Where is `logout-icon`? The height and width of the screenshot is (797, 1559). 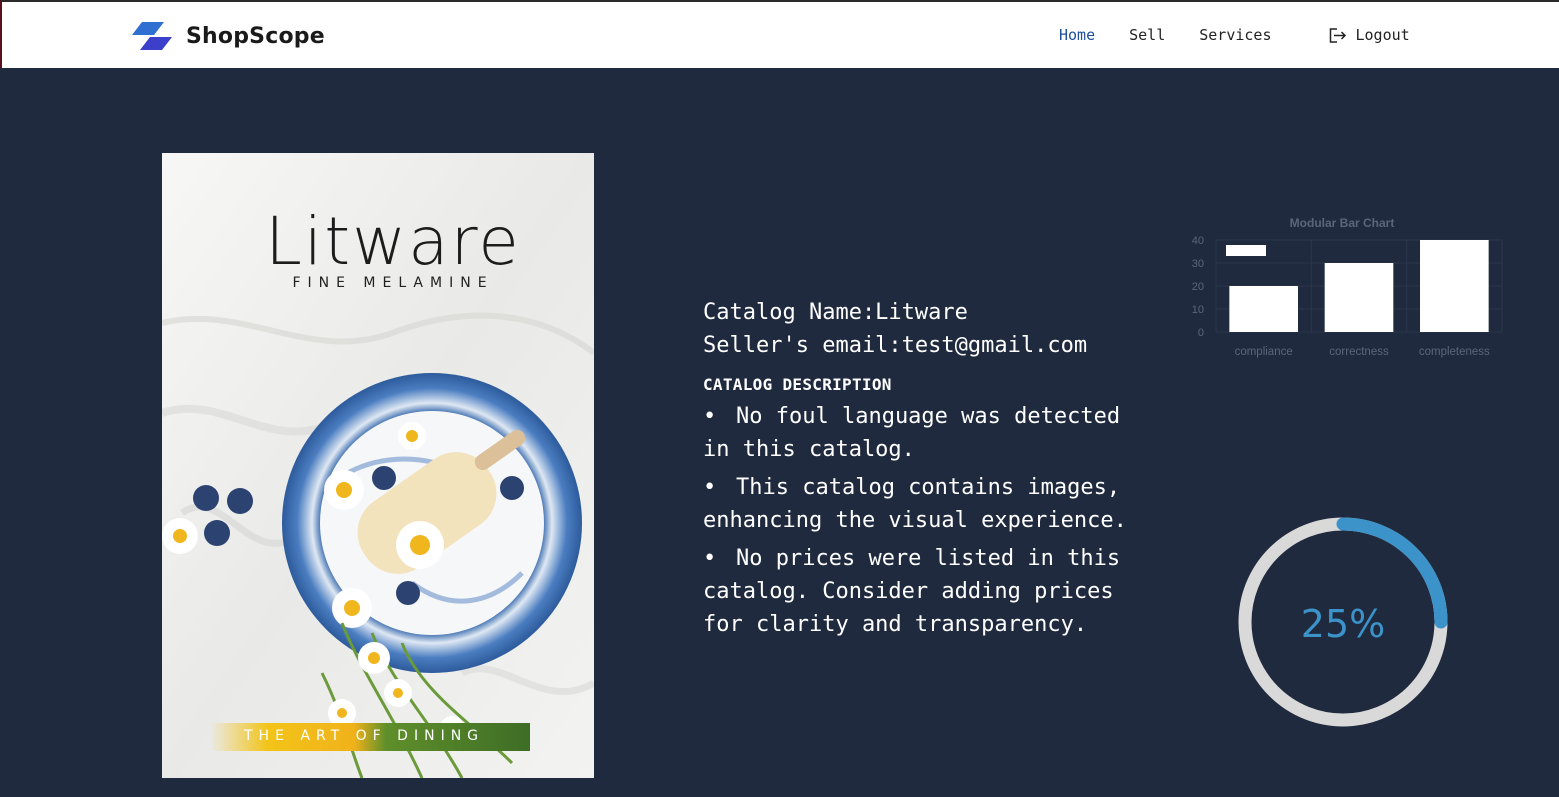
logout-icon is located at coordinates (1337, 35).